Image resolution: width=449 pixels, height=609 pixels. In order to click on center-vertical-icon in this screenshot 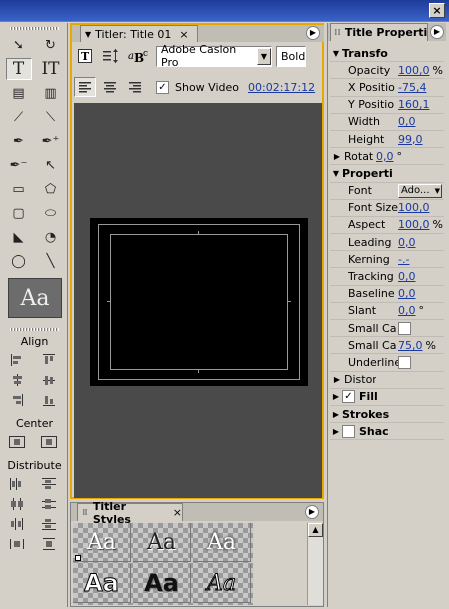, I will do `click(49, 442)`.